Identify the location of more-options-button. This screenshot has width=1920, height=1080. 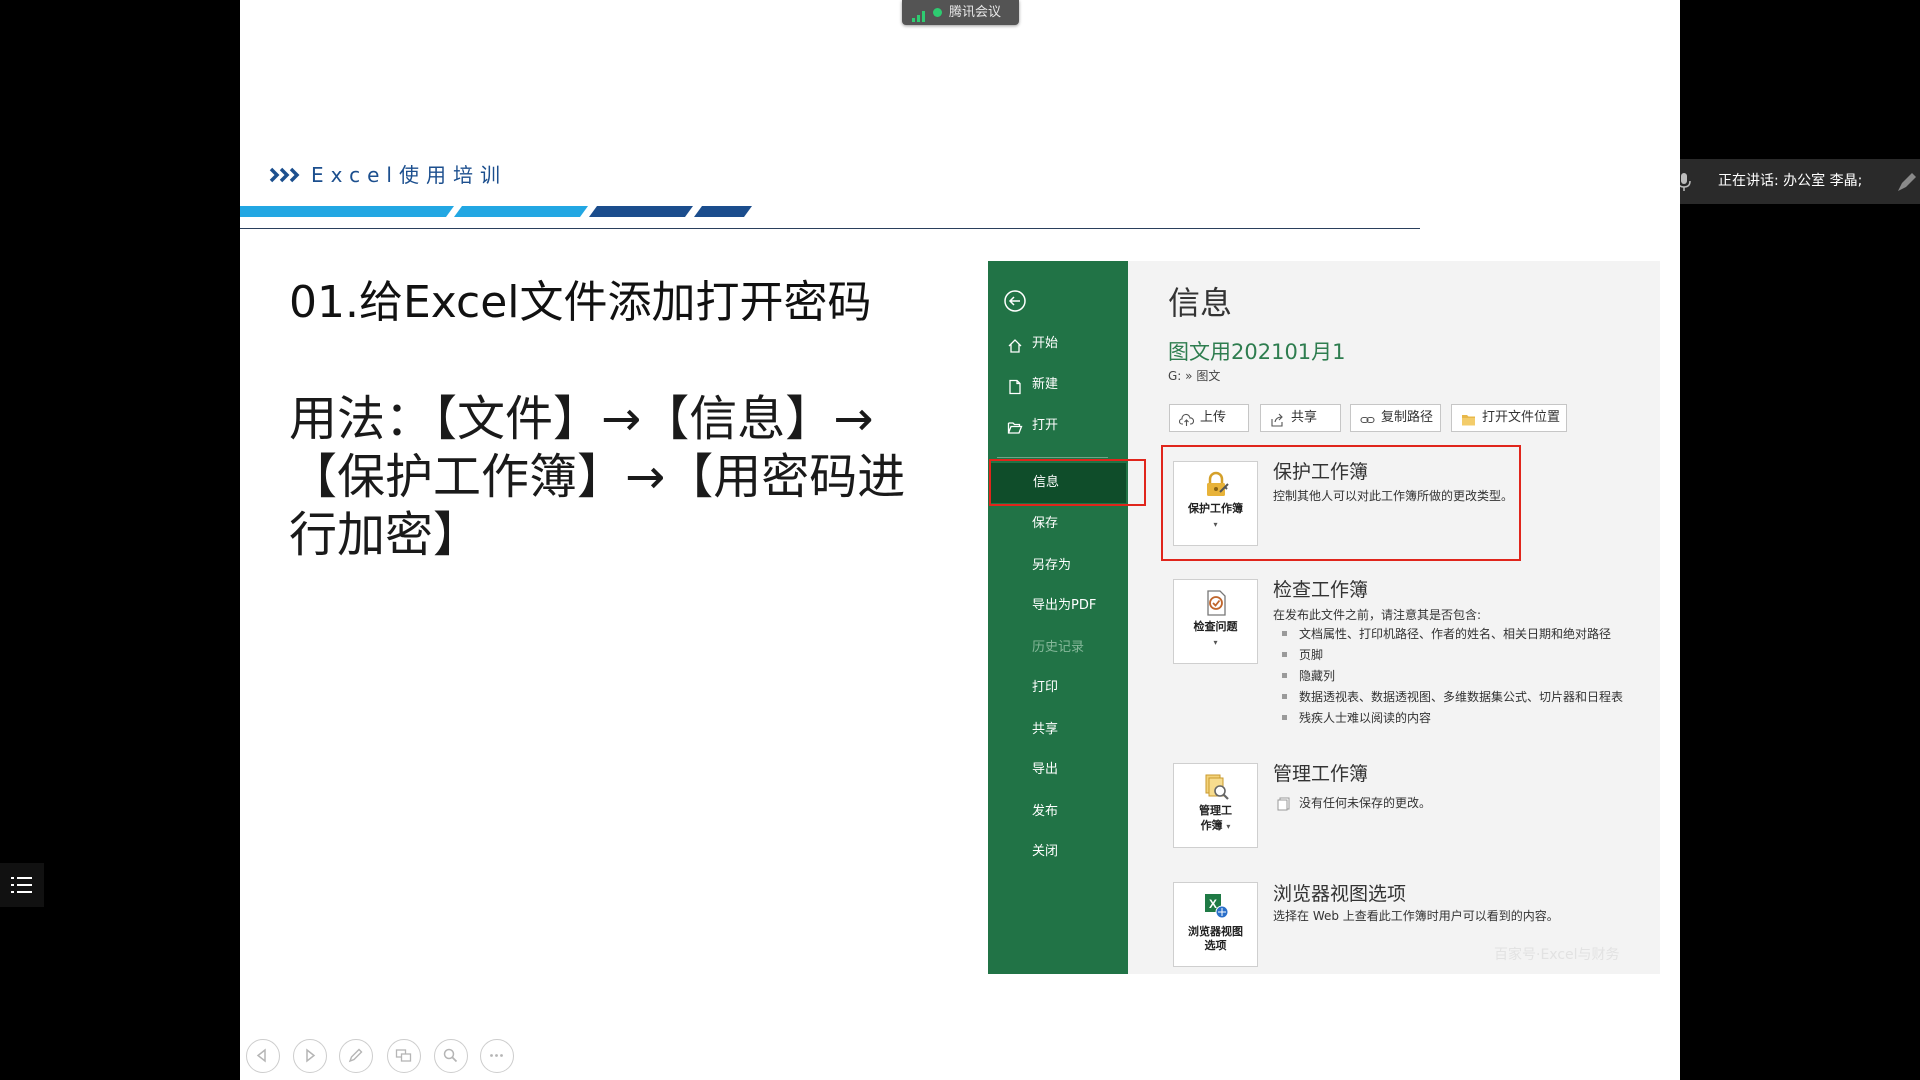
(497, 1056).